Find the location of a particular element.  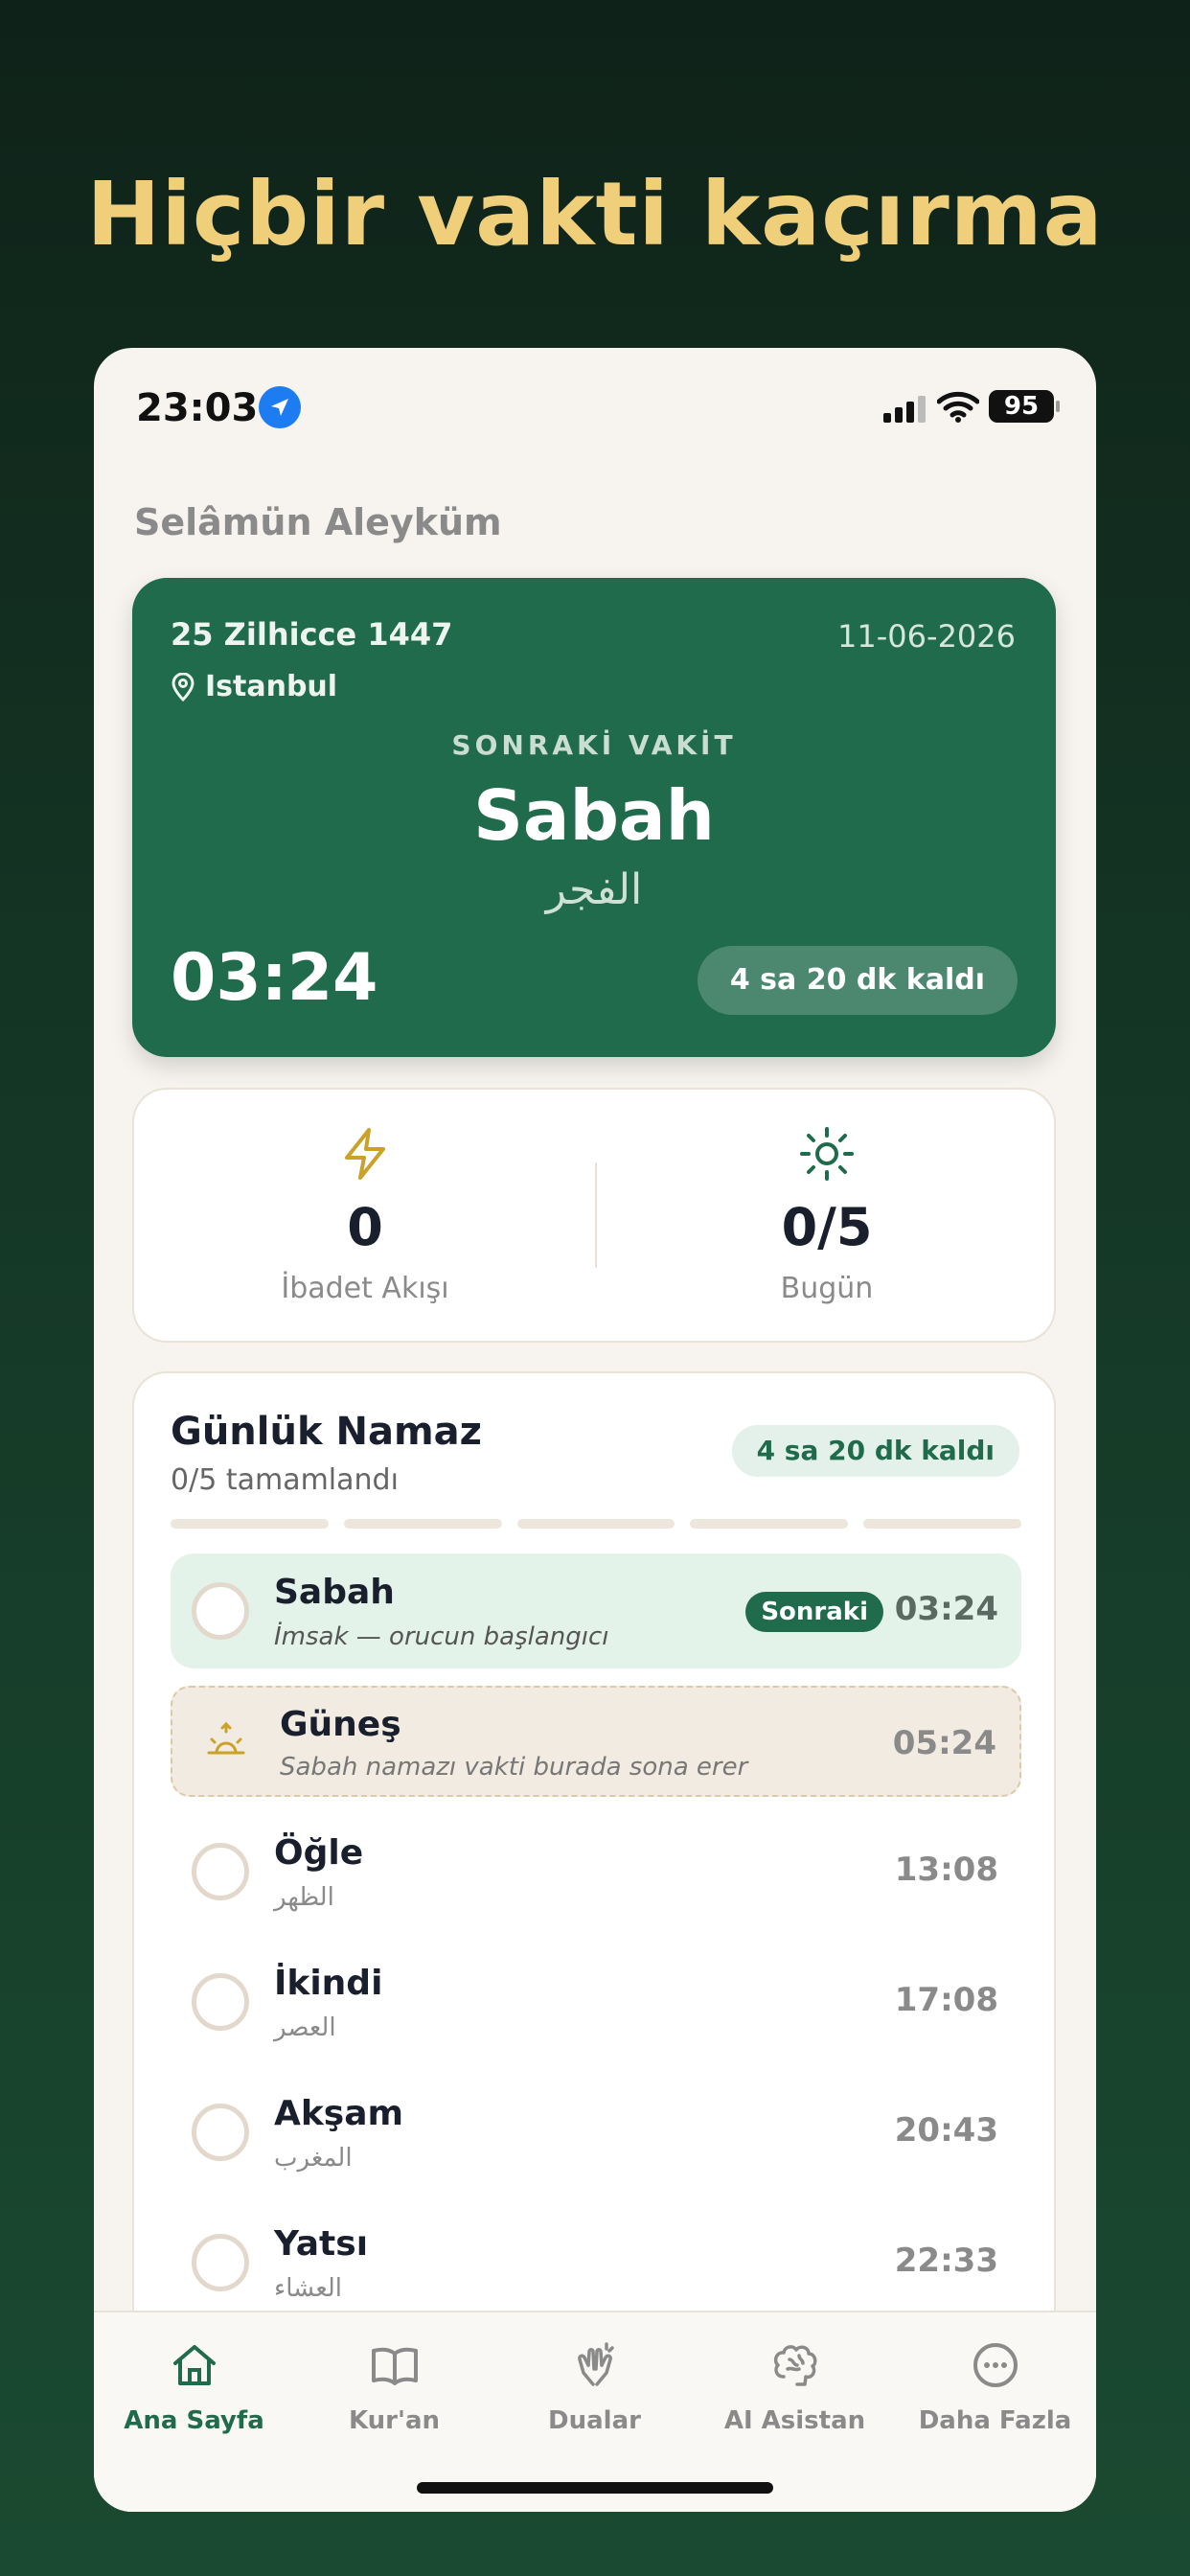

city-name: Istanbul is located at coordinates (271, 686).